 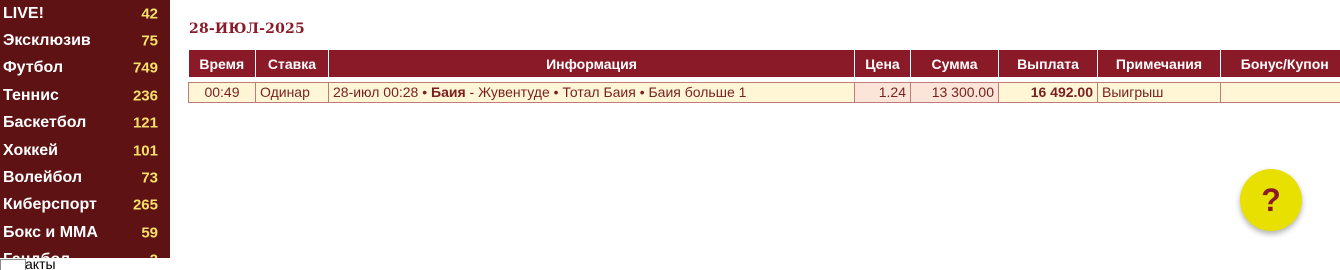 I want to click on sidebar-item-label: Баскетбол, so click(x=45, y=123).